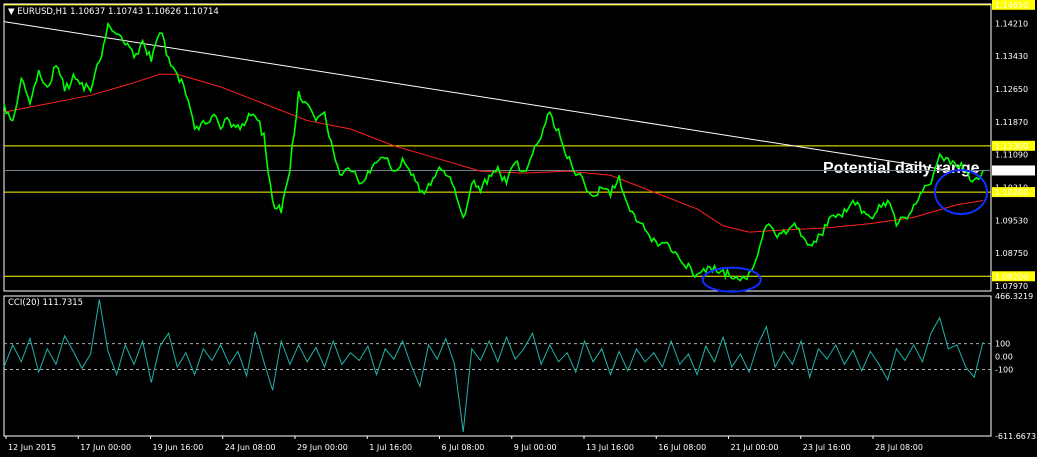  Describe the element at coordinates (1011, 220) in the screenshot. I see `y-tick-label-10: 1.09530` at that location.